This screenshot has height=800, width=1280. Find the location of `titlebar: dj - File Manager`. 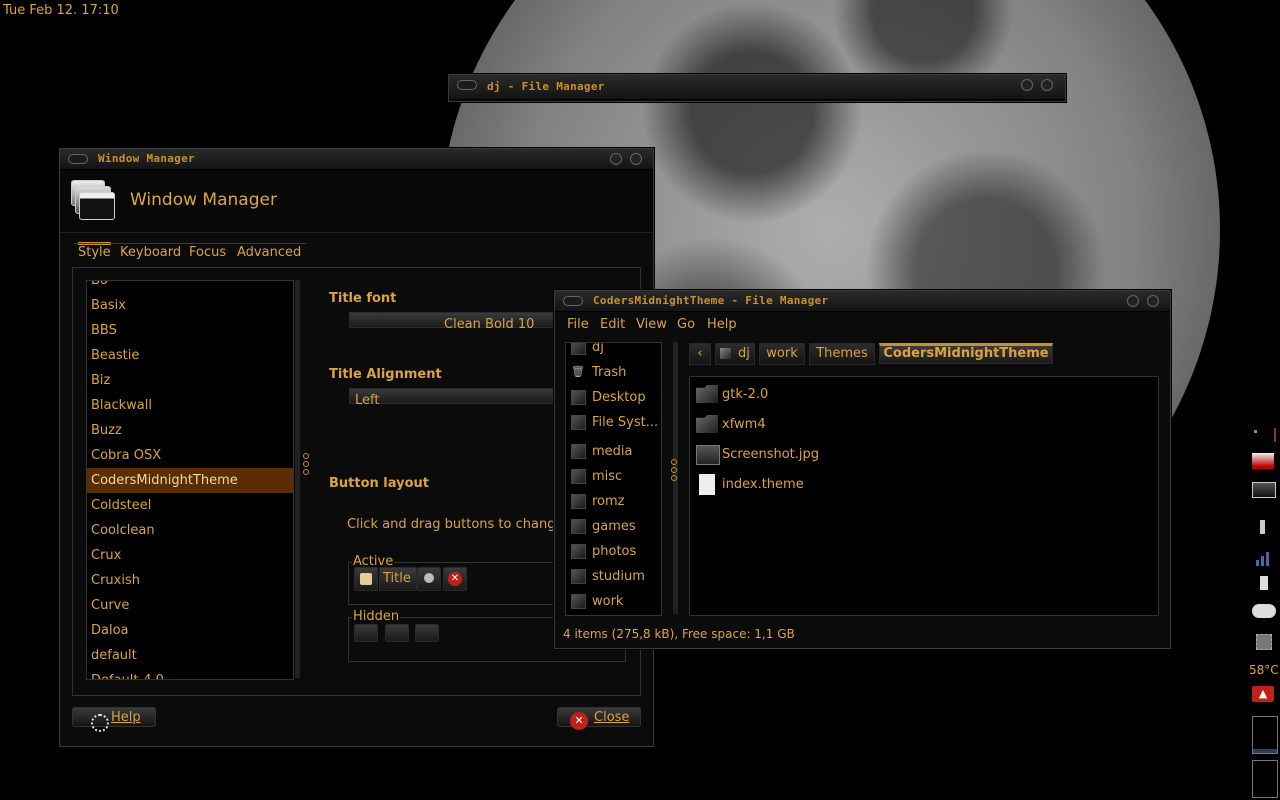

titlebar: dj - File Manager is located at coordinates (757, 87).